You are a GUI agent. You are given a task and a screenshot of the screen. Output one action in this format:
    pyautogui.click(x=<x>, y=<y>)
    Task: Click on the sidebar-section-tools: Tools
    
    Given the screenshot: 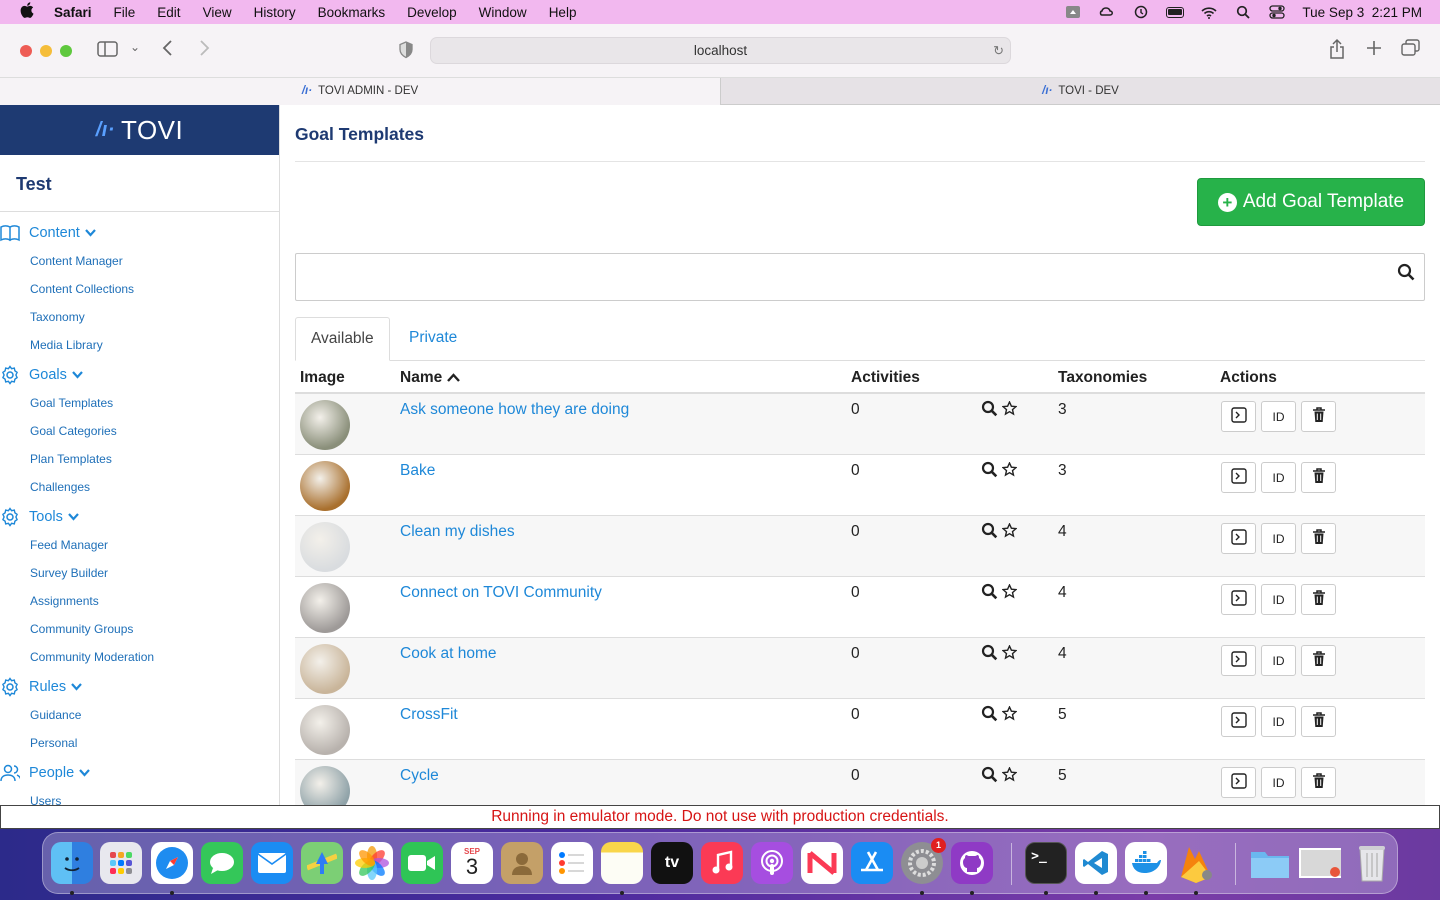 What is the action you would take?
    pyautogui.click(x=139, y=517)
    